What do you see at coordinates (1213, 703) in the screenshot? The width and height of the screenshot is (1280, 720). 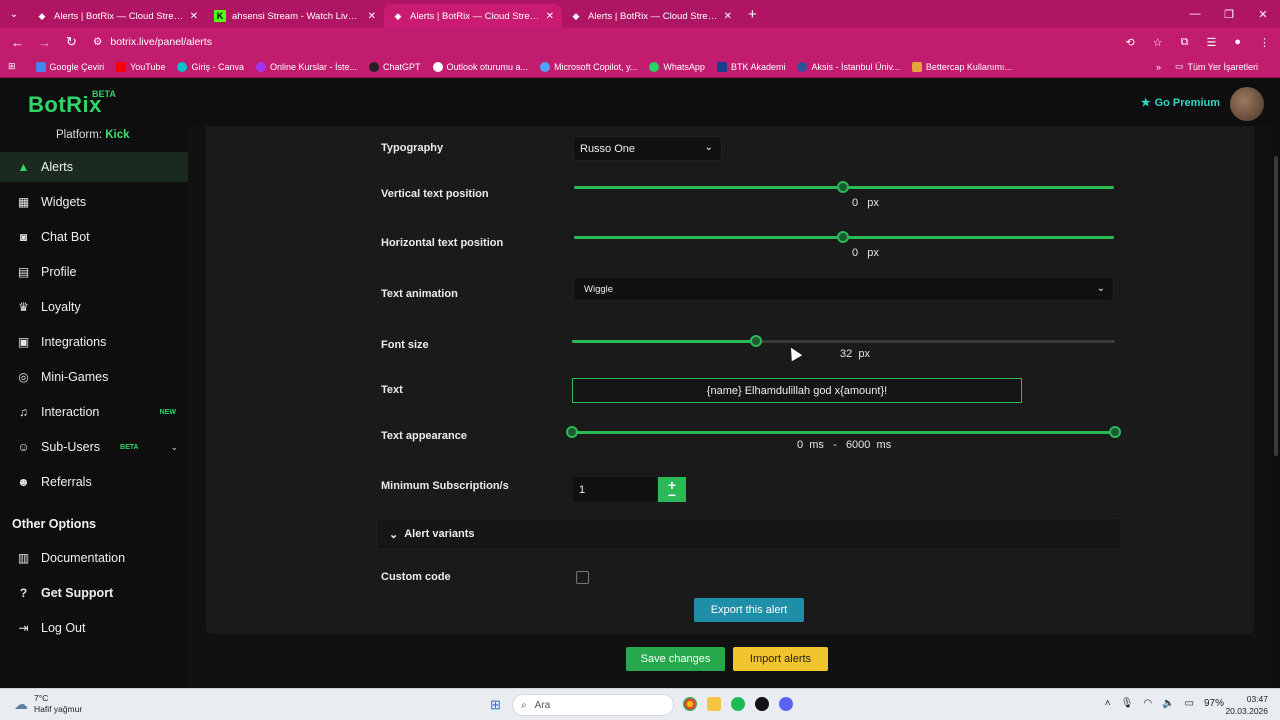 I see `battery-percent: 97%` at bounding box center [1213, 703].